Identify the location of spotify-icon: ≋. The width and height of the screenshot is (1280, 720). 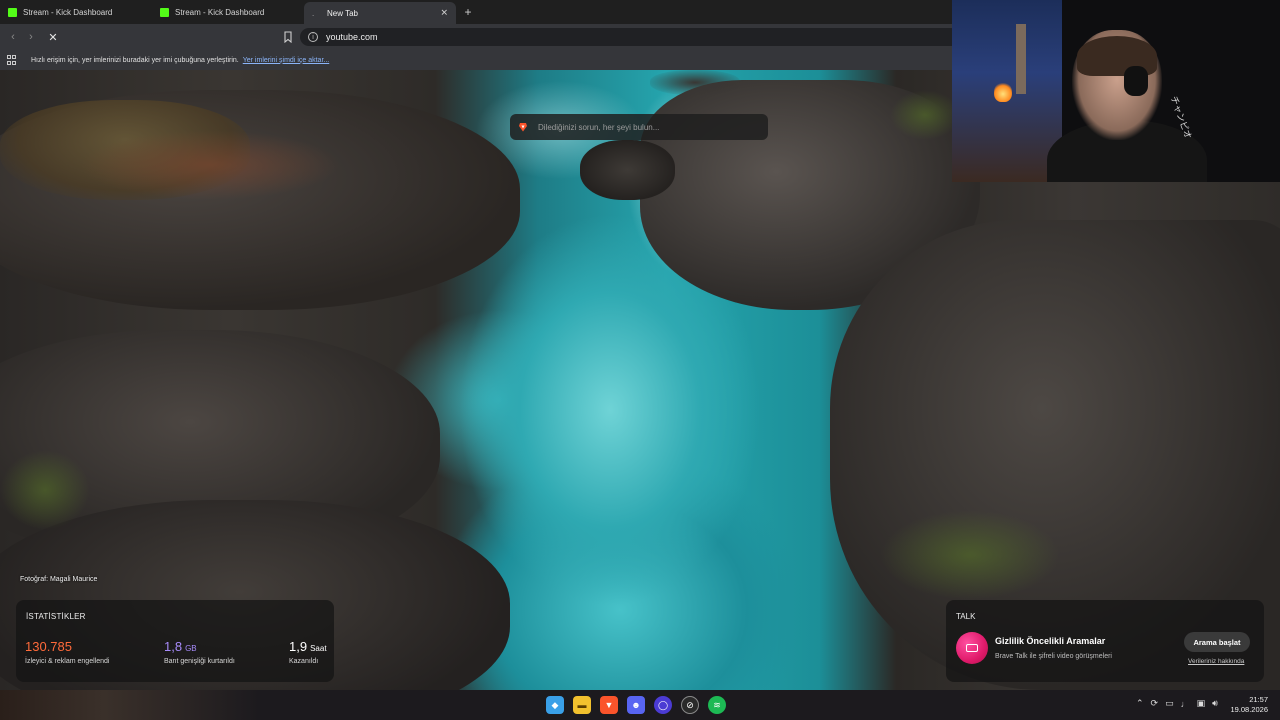
(717, 705).